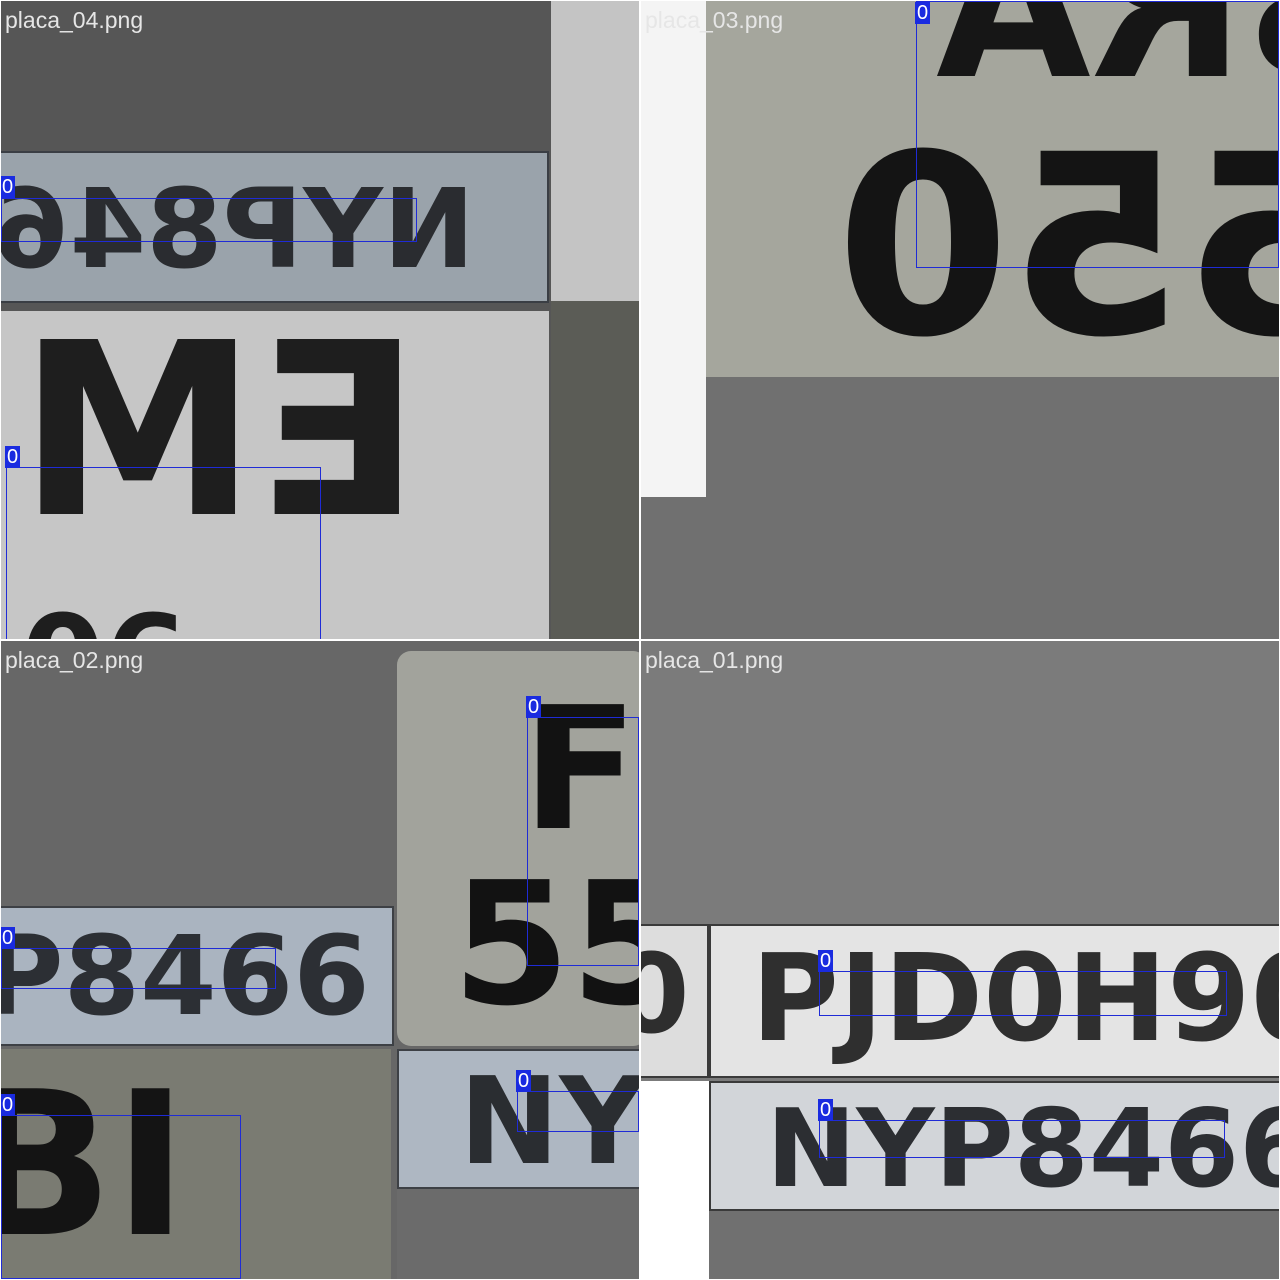 Image resolution: width=1280 pixels, height=1280 pixels. I want to click on plate-crop: 0, so click(675, 1001).